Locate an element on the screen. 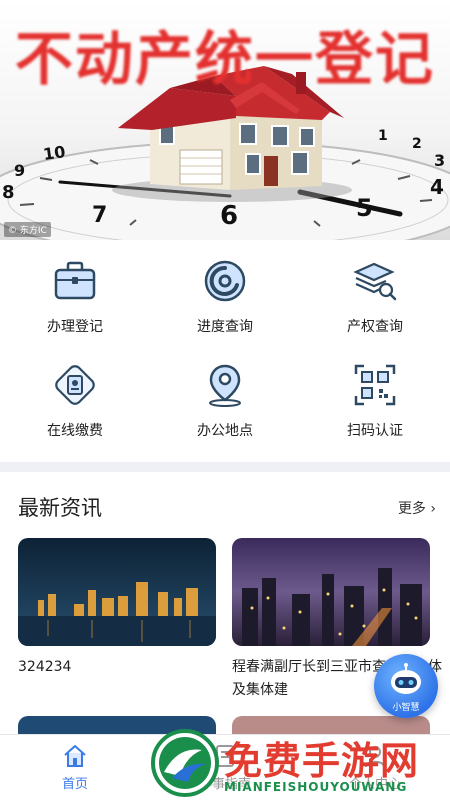  clock-number-8: 8 is located at coordinates (8, 192).